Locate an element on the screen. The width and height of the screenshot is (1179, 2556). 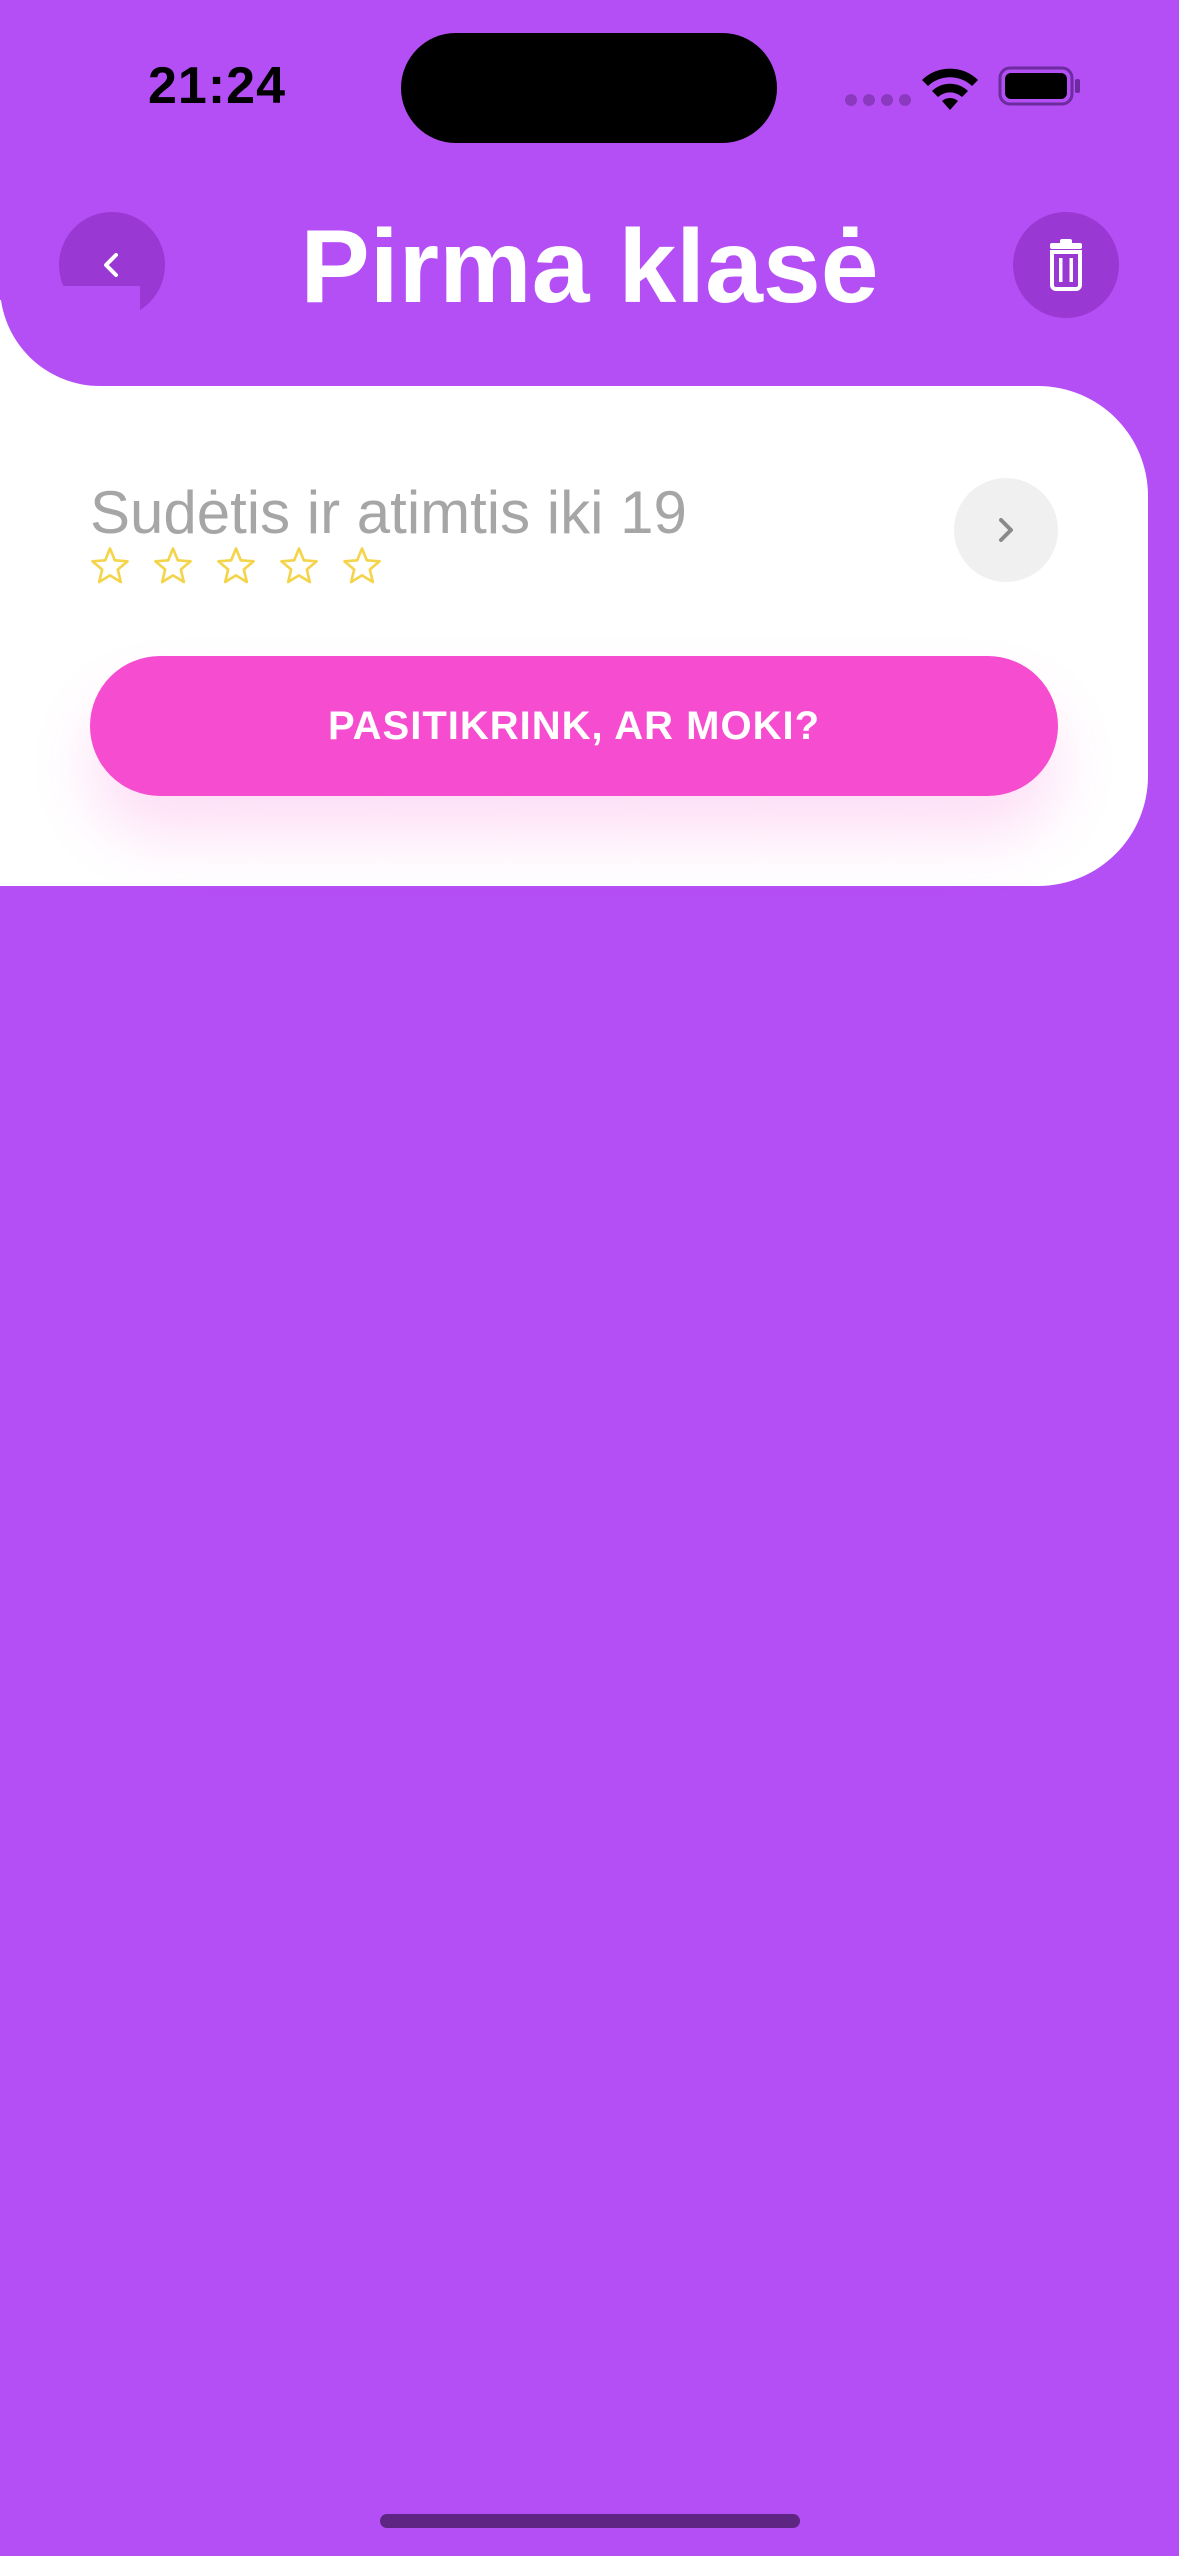
delete-button is located at coordinates (1066, 265).